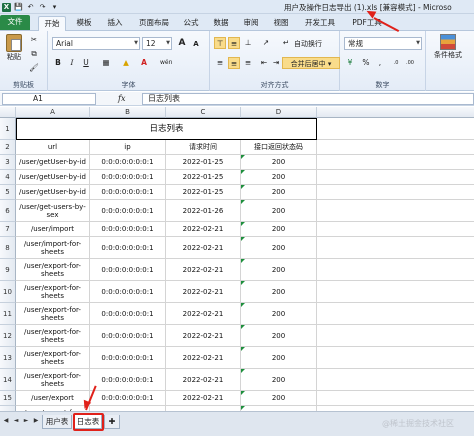 Image resolution: width=474 pixels, height=436 pixels. Describe the element at coordinates (279, 112) in the screenshot. I see `column-header-d: D` at that location.